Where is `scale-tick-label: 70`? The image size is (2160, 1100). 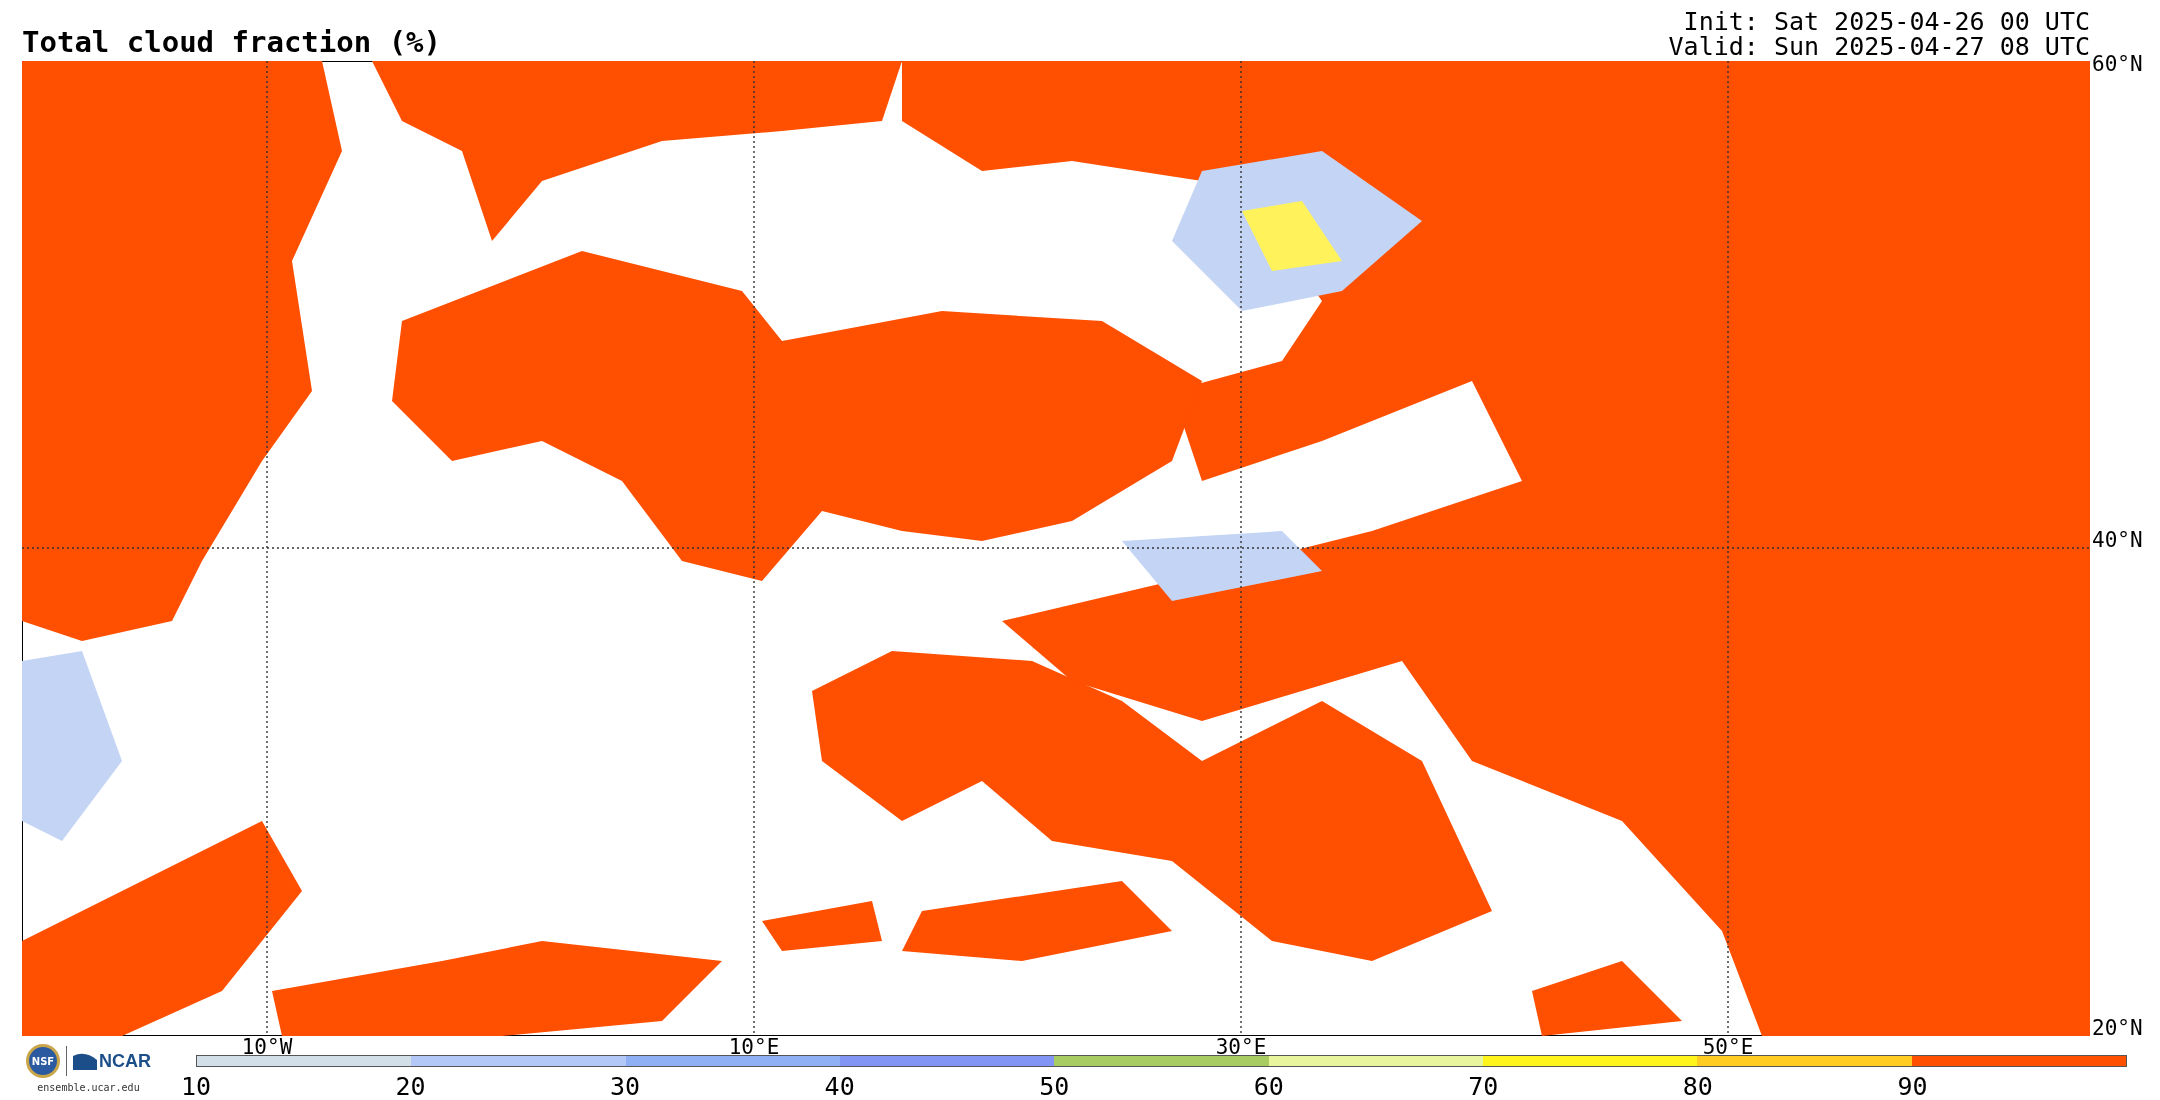 scale-tick-label: 70 is located at coordinates (1483, 1087).